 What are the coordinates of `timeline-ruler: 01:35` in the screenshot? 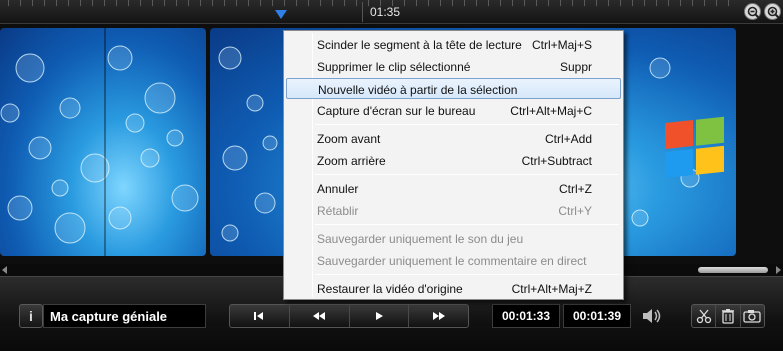 It's located at (391, 12).